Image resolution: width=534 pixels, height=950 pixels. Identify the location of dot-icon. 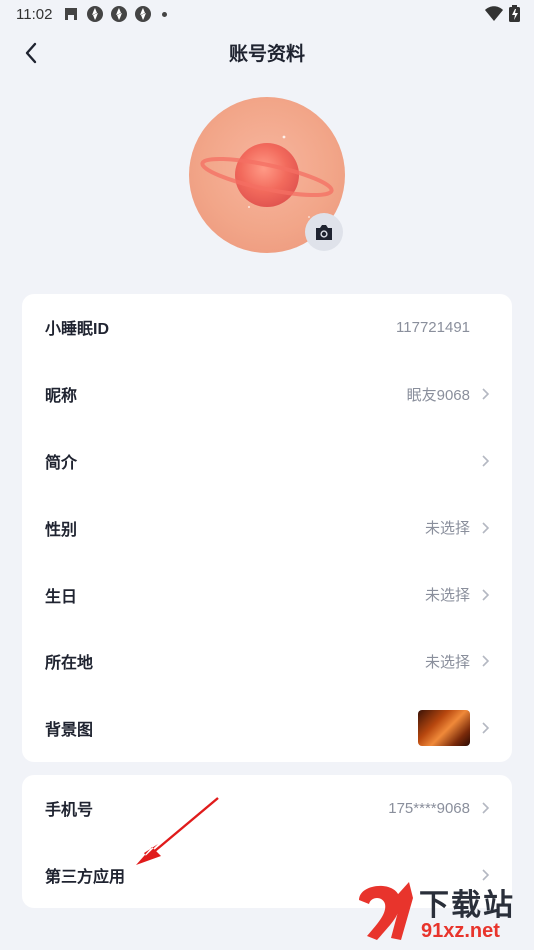
(165, 14).